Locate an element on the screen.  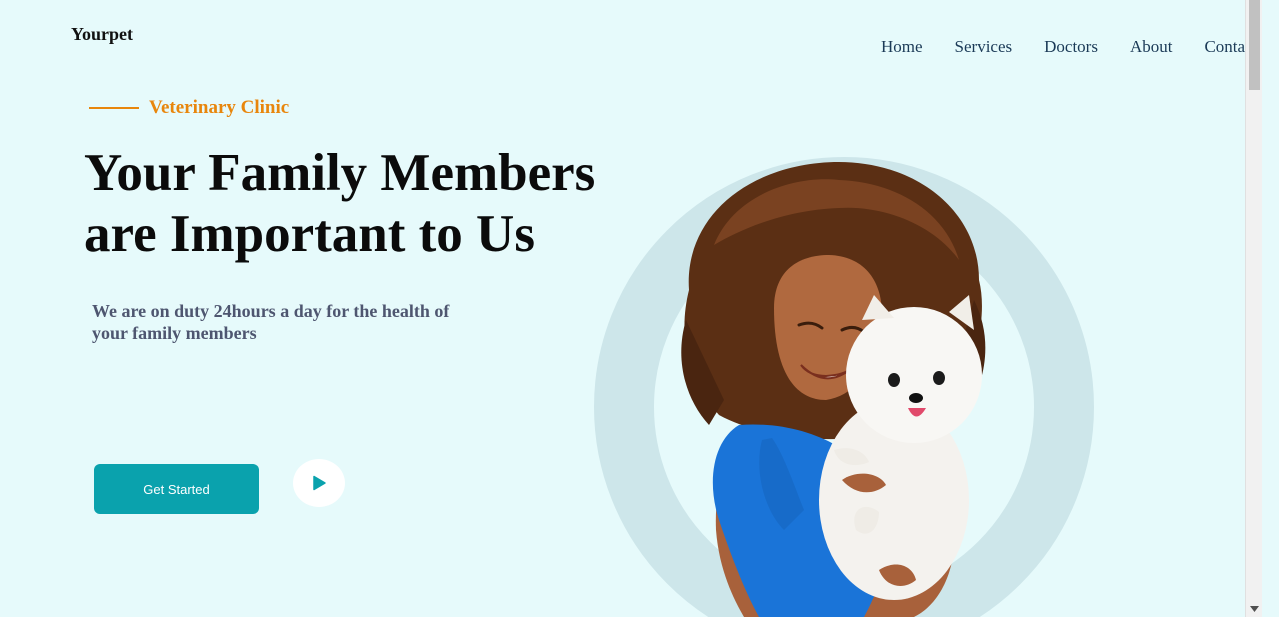
play-icon is located at coordinates (319, 483).